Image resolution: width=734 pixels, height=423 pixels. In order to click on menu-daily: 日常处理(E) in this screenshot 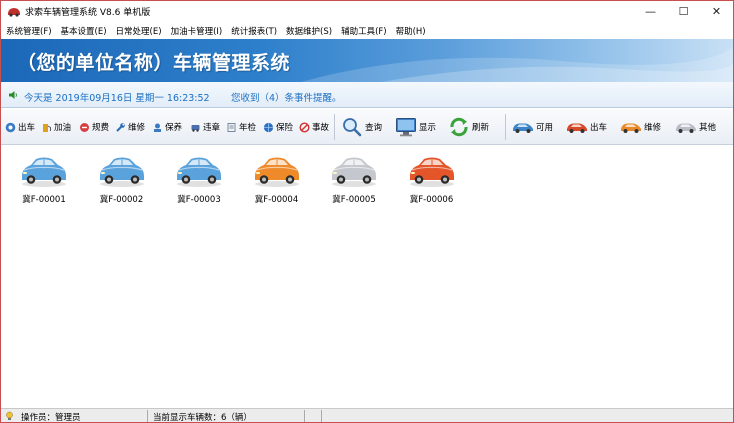, I will do `click(139, 31)`.